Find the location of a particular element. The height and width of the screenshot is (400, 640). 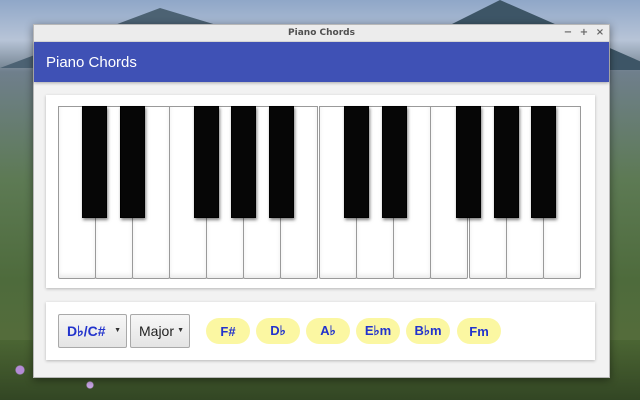

minimize-button: − is located at coordinates (568, 33).